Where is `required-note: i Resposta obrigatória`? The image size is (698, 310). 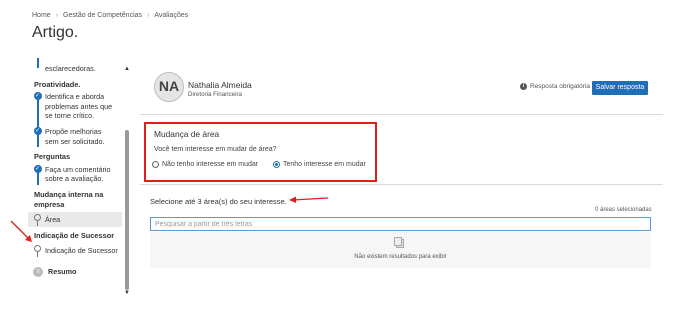
required-note: i Resposta obrigatória is located at coordinates (555, 86).